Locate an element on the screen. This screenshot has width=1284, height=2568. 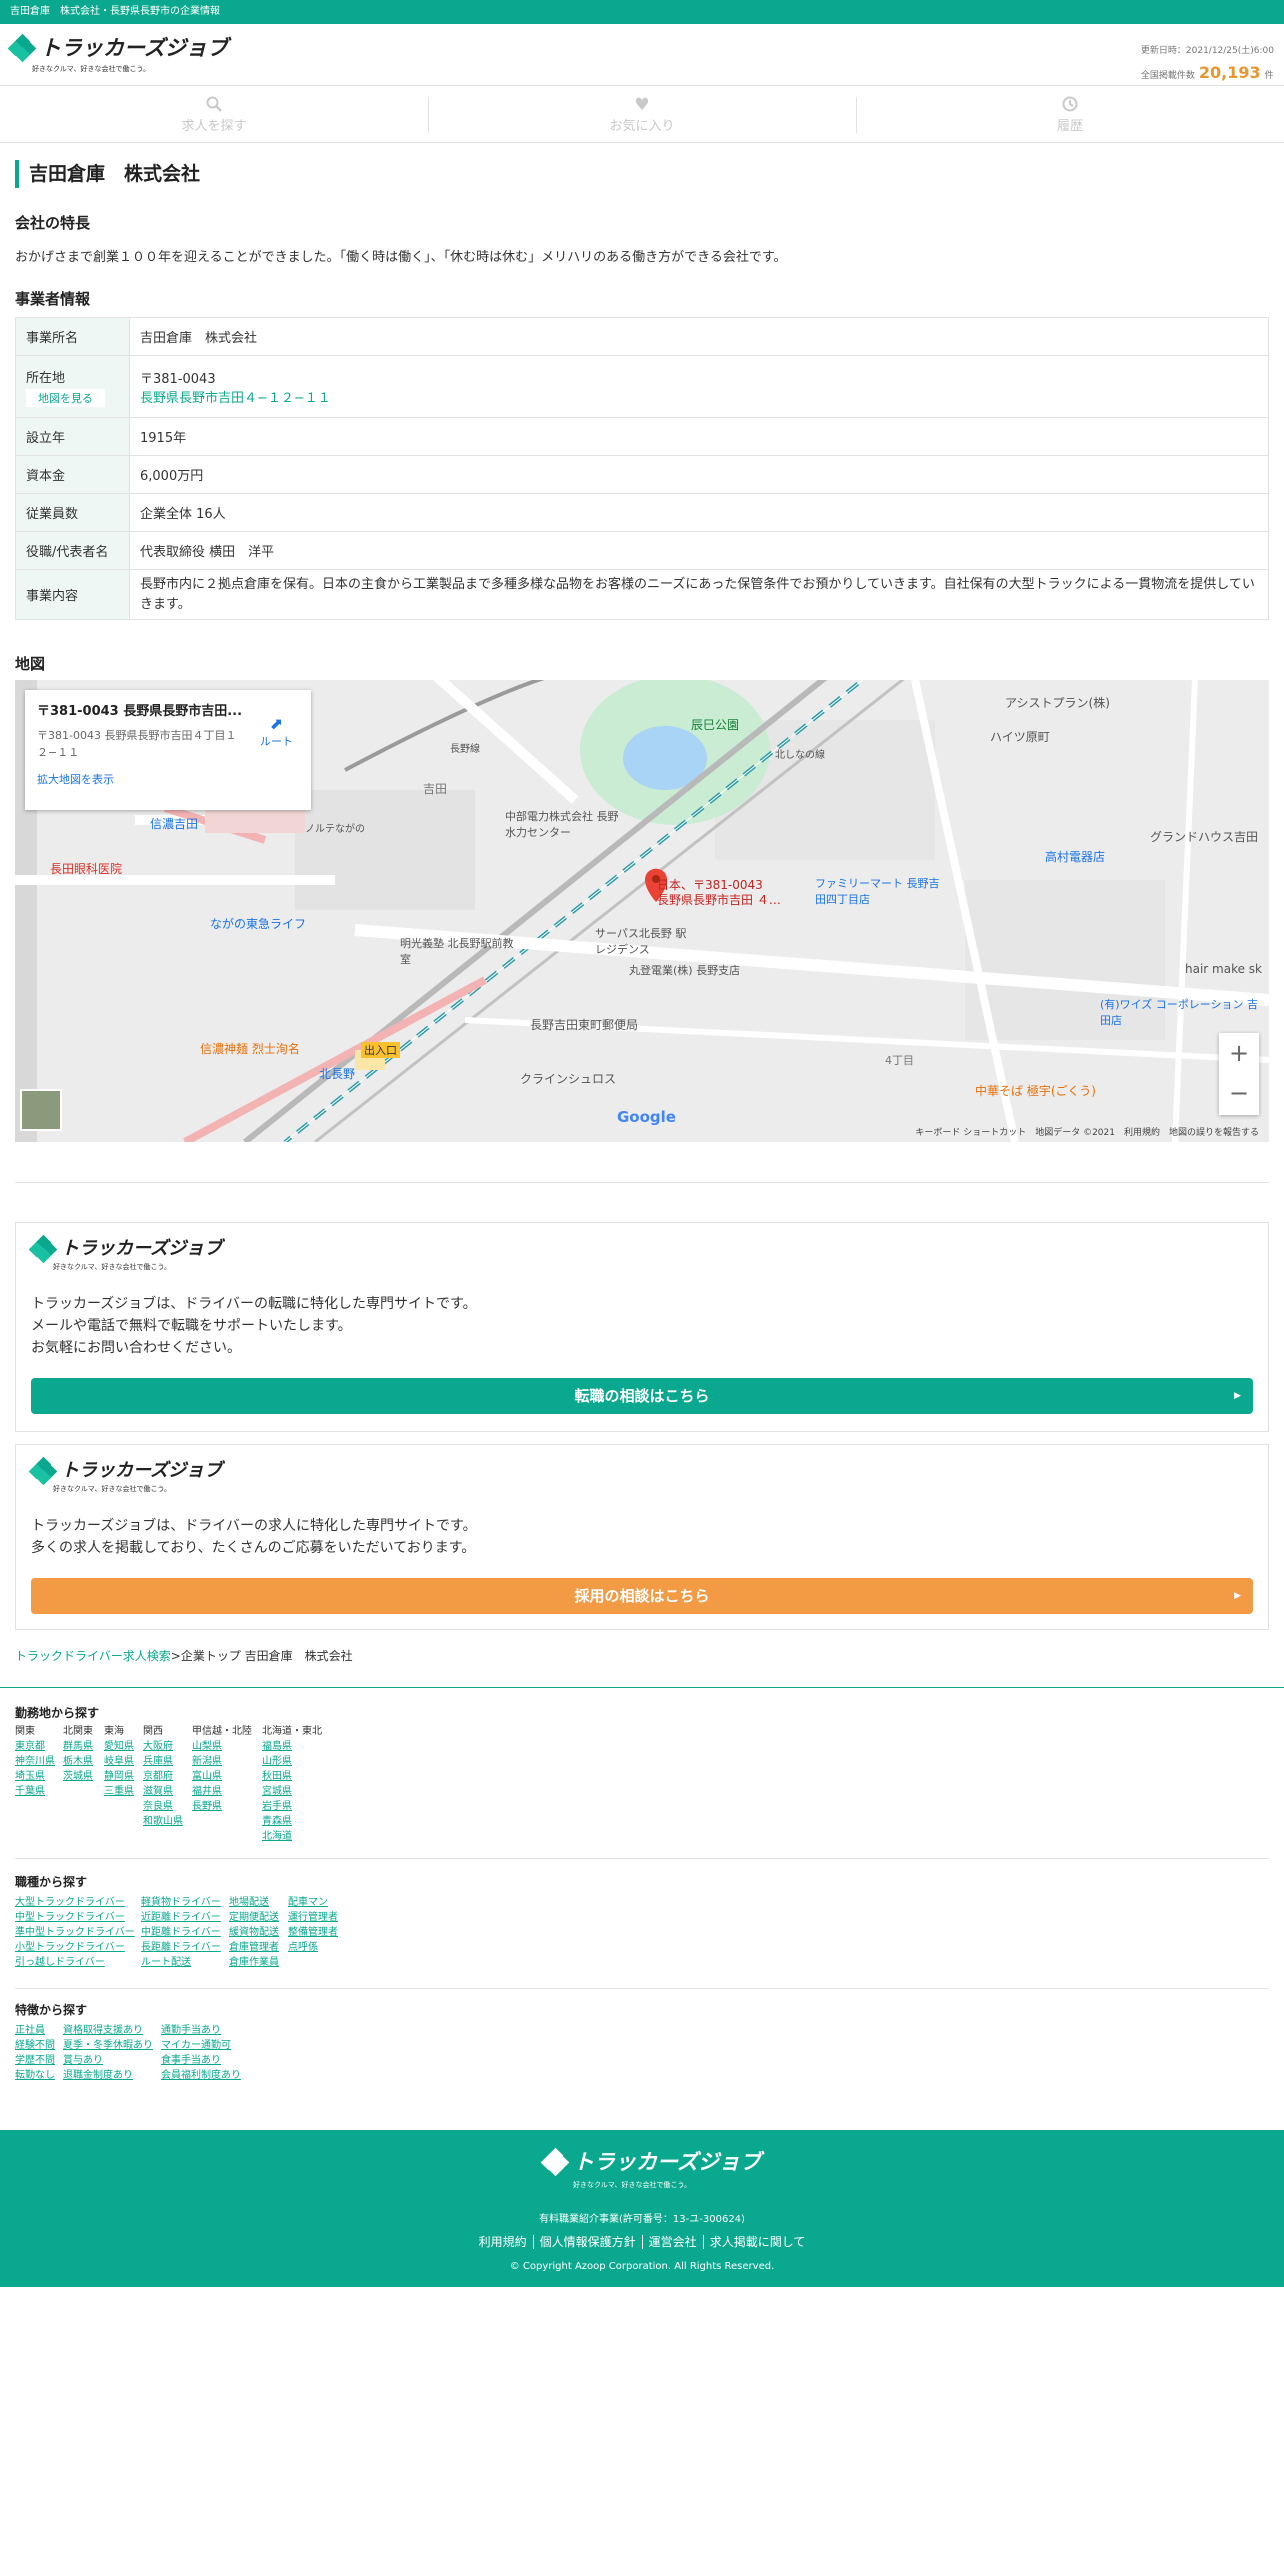
job-link: 引っ越しドライバー is located at coordinates (75, 1962).